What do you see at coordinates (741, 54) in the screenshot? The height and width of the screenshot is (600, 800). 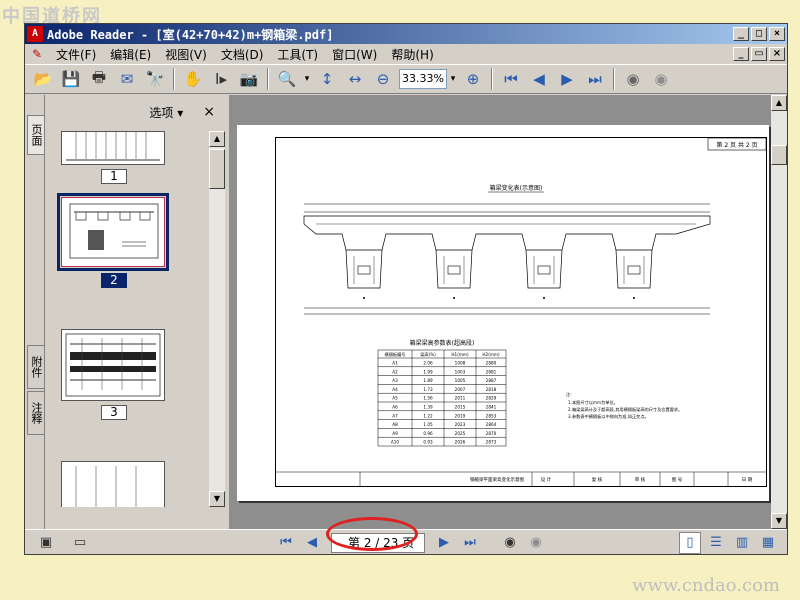 I see `doc-minimize-button: _` at bounding box center [741, 54].